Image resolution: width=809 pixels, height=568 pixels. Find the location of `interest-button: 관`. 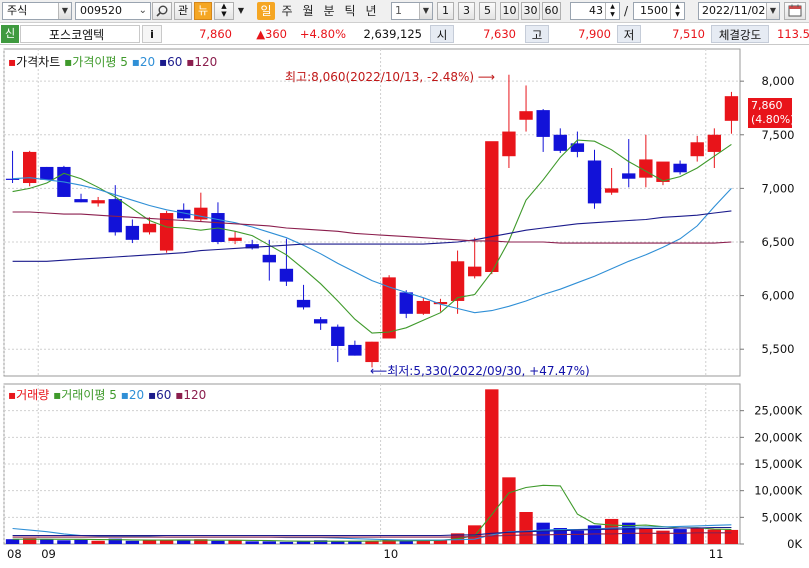

interest-button: 관 is located at coordinates (183, 11).